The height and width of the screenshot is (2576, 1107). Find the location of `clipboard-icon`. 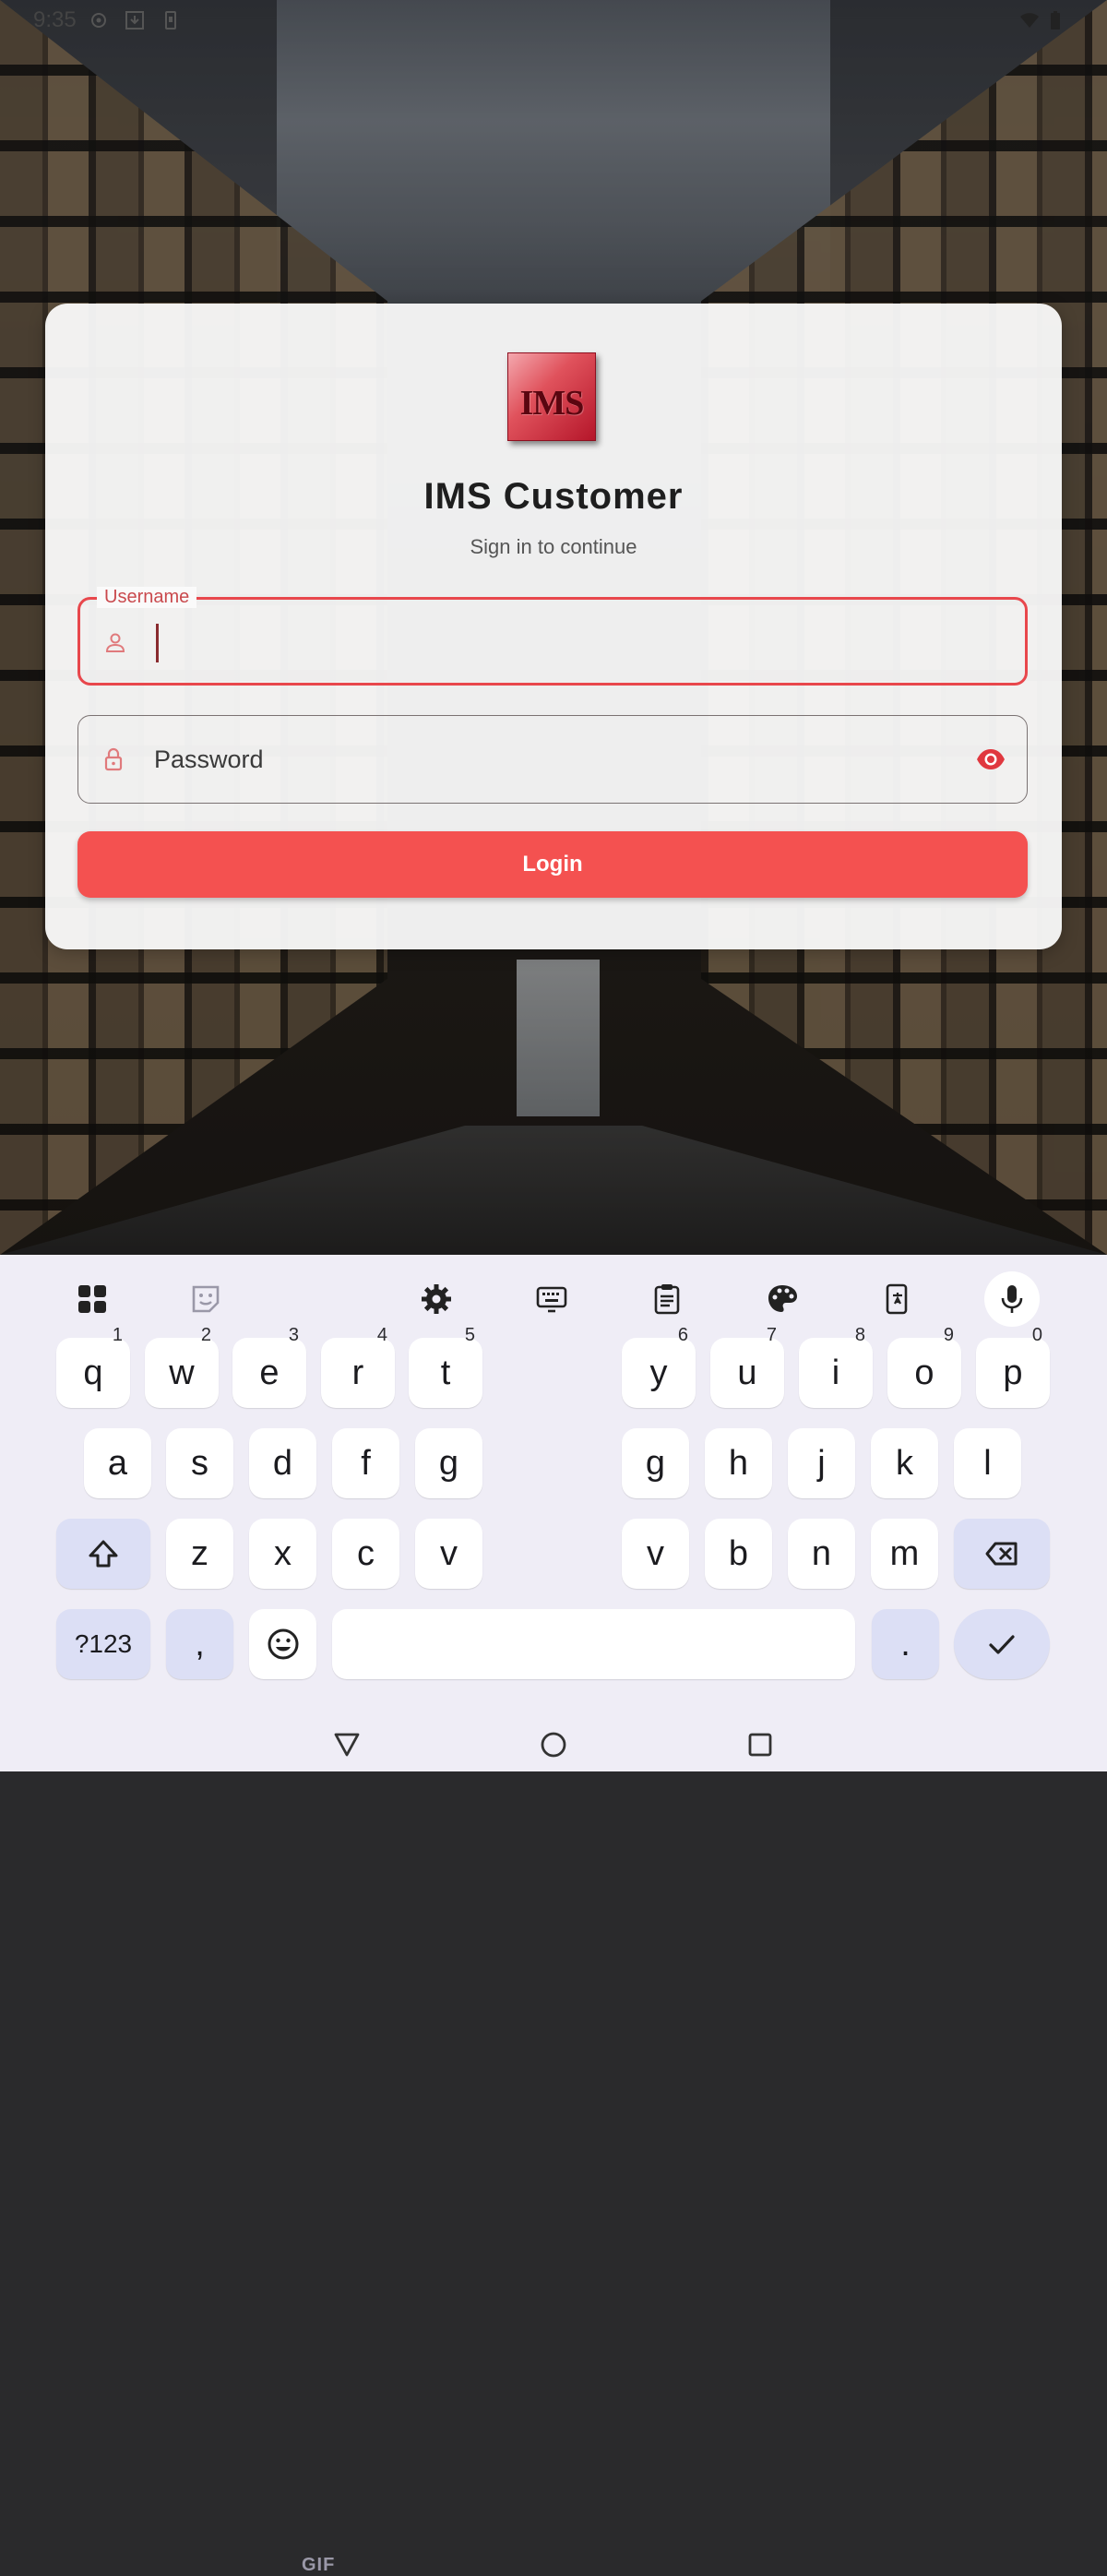

clipboard-icon is located at coordinates (666, 1299).